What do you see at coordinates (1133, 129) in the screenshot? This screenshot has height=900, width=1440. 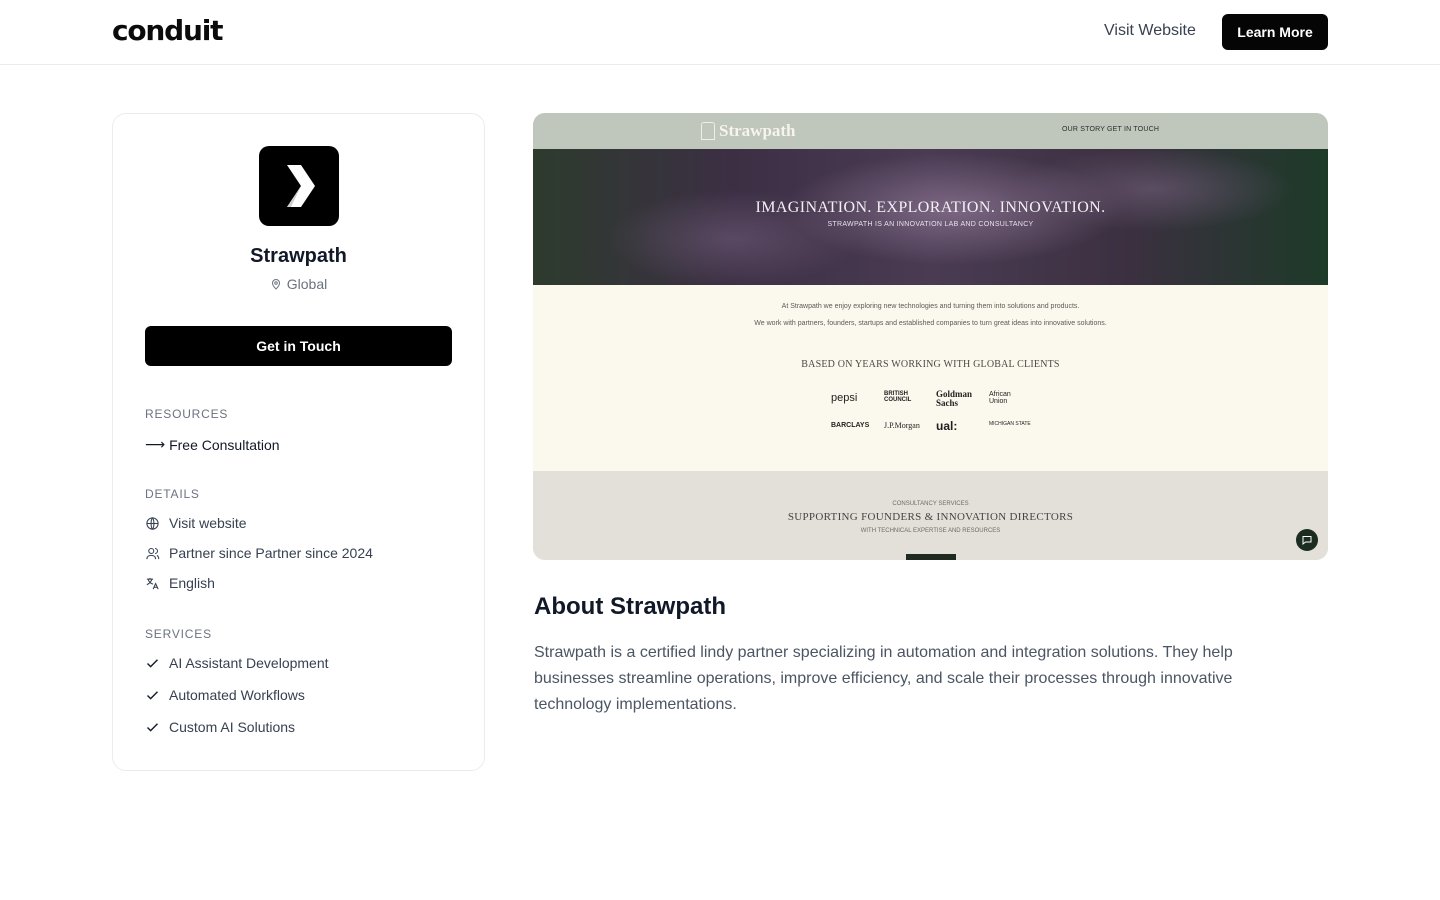 I see `preview-menu-get-in-touch: GET IN TOUCH` at bounding box center [1133, 129].